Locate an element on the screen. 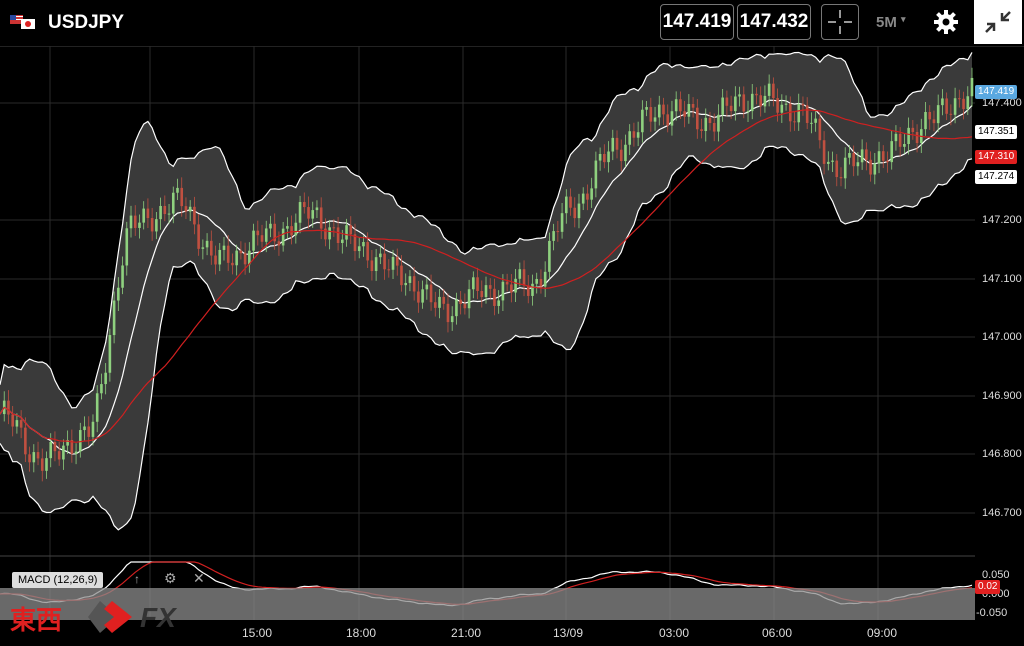 This screenshot has height=646, width=1024. ma-price-tag: 147.310 is located at coordinates (996, 157).